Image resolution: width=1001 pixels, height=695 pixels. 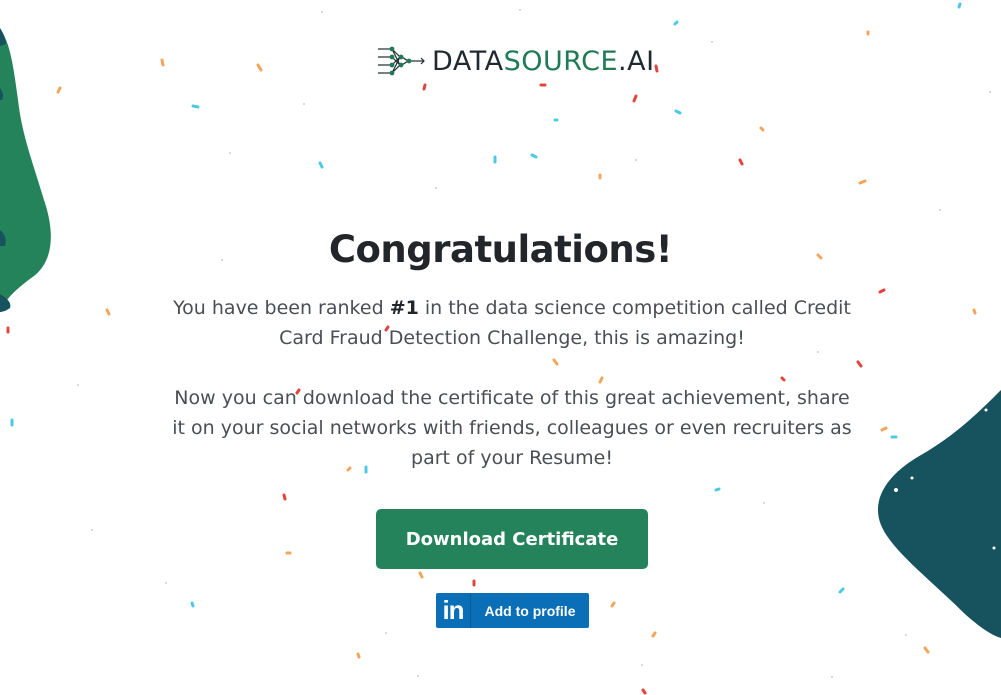 I want to click on linkedin-add-to-profile-button: in Add to profile, so click(x=512, y=610).